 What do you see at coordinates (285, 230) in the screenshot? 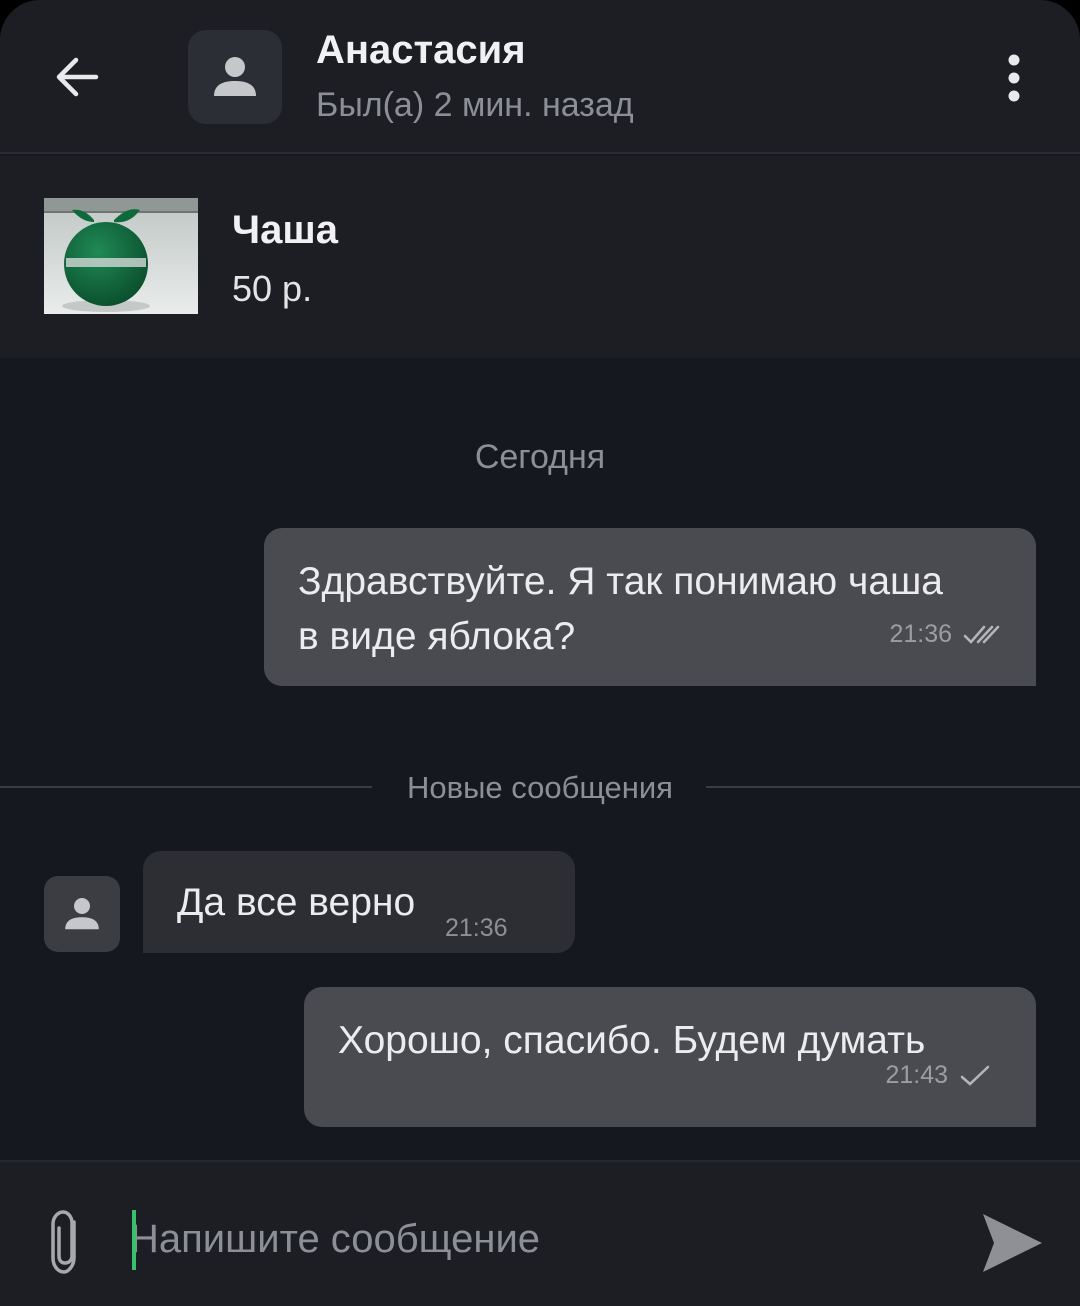
I see `product-title: Чаша` at bounding box center [285, 230].